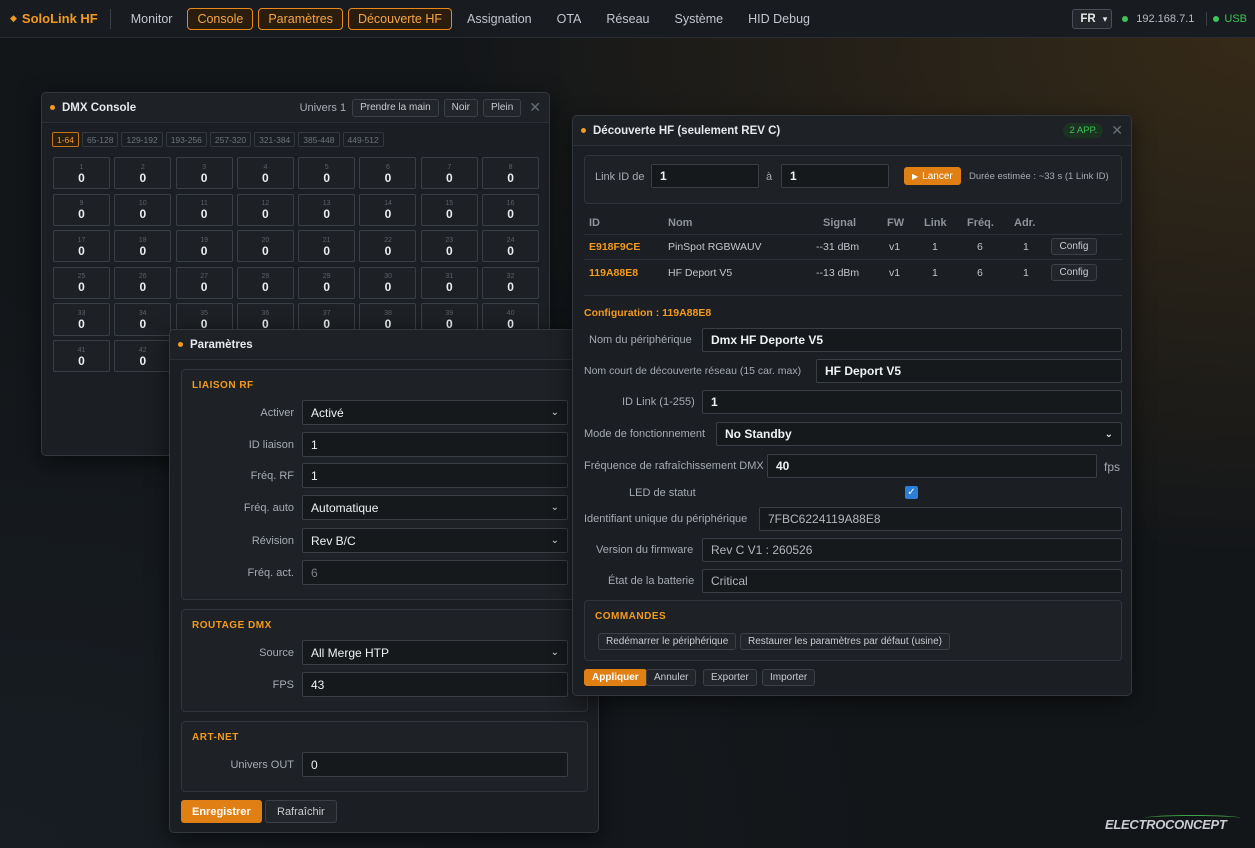  What do you see at coordinates (699, 19) in the screenshot?
I see `nav-syst-me: Système` at bounding box center [699, 19].